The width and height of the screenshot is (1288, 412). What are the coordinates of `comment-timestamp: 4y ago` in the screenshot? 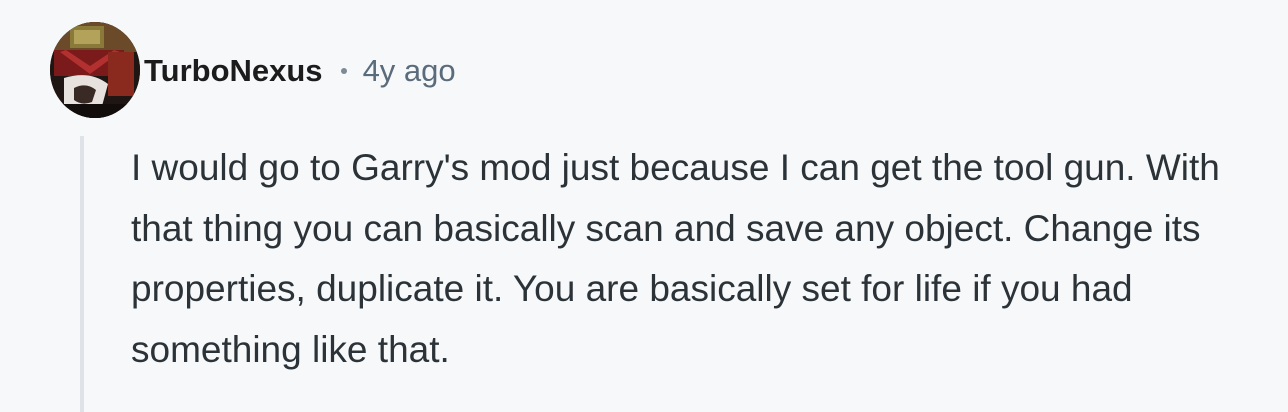 It's located at (409, 71).